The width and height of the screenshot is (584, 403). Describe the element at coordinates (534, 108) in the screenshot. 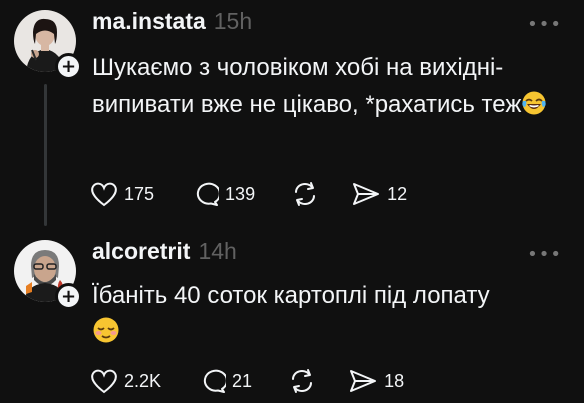

I see `tears-of-joy-emoji` at that location.